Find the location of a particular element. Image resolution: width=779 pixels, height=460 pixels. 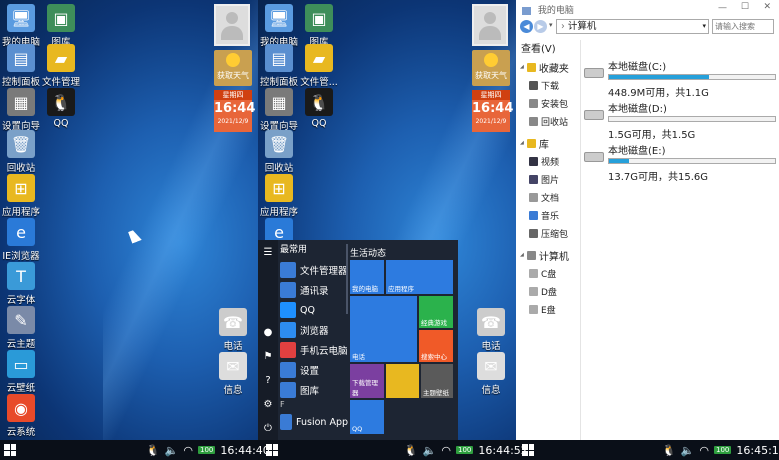

back-arrow-icon: ◀ is located at coordinates (526, 26).